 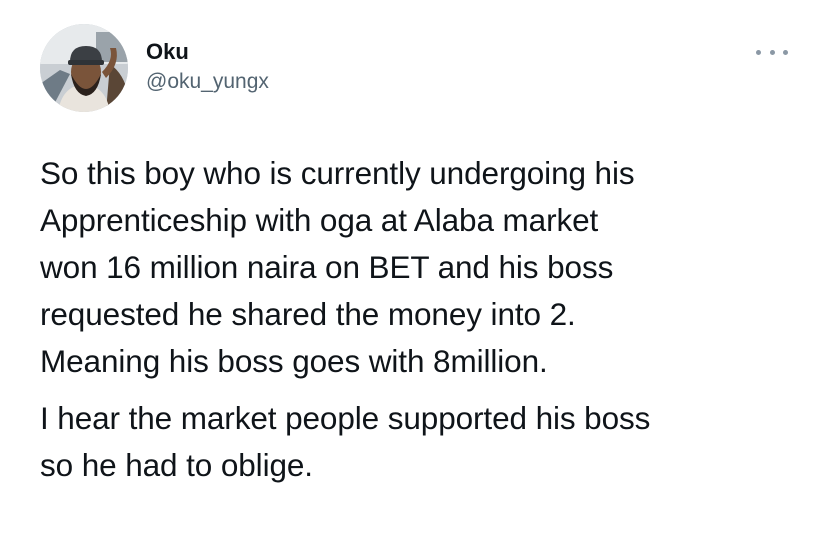 What do you see at coordinates (308, 314) in the screenshot?
I see `tweet-line: requested he shared the money into 2.` at bounding box center [308, 314].